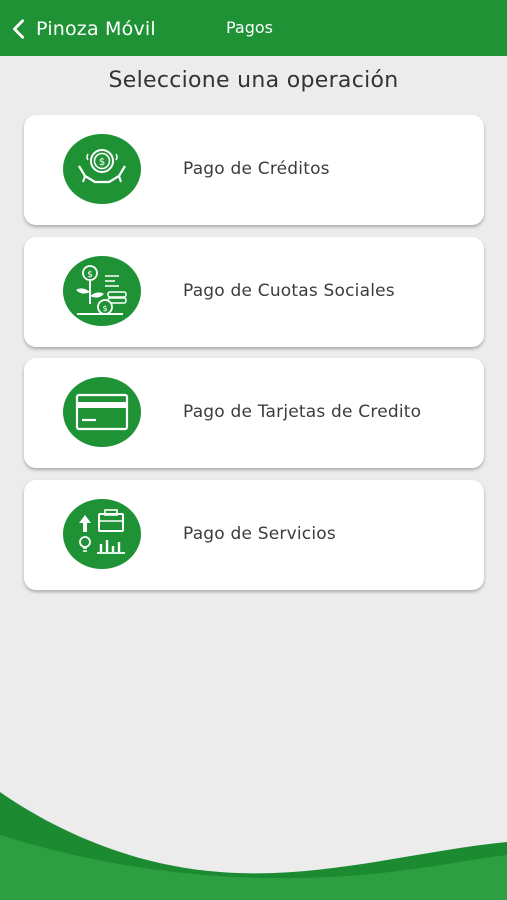 The height and width of the screenshot is (900, 507). I want to click on back-label: Pinoza Móvil, so click(96, 29).